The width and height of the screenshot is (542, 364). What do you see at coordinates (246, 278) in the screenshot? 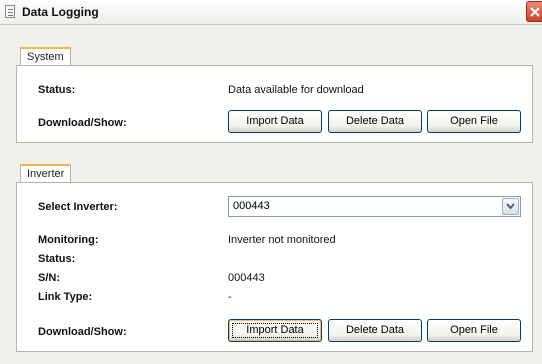
I see `serial-number-value: 000443` at bounding box center [246, 278].